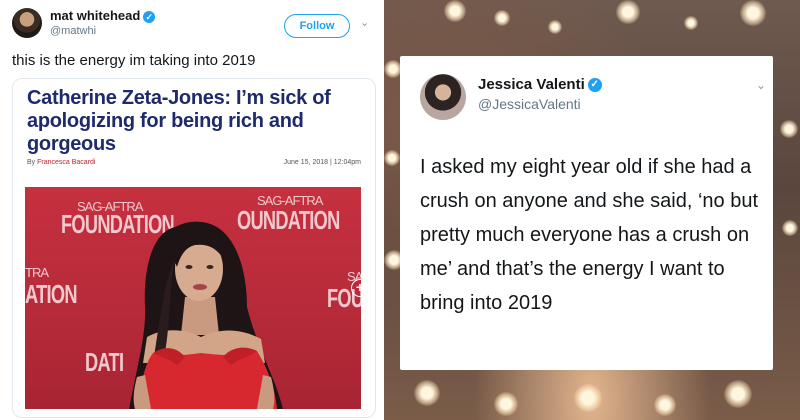  I want to click on article-date-value: June 15, 2018, so click(306, 162).